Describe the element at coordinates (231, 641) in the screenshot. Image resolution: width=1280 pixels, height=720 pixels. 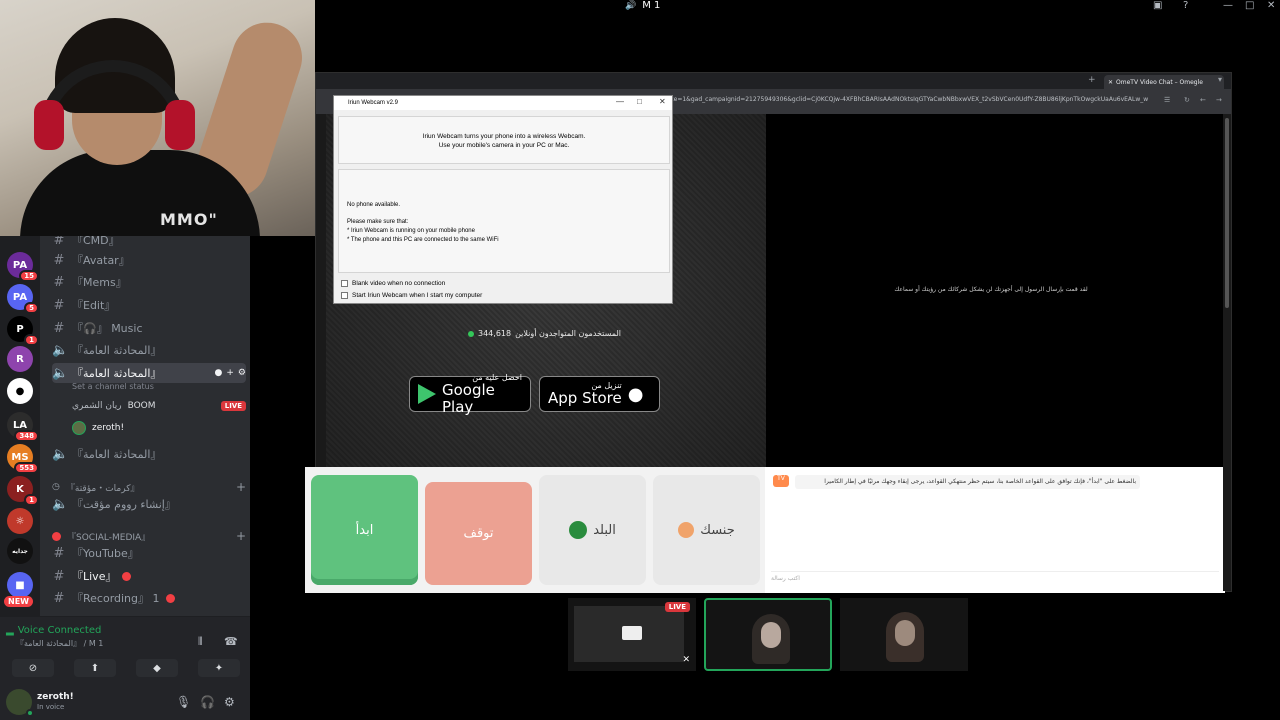
I see `disconnect-icon: ☎` at that location.